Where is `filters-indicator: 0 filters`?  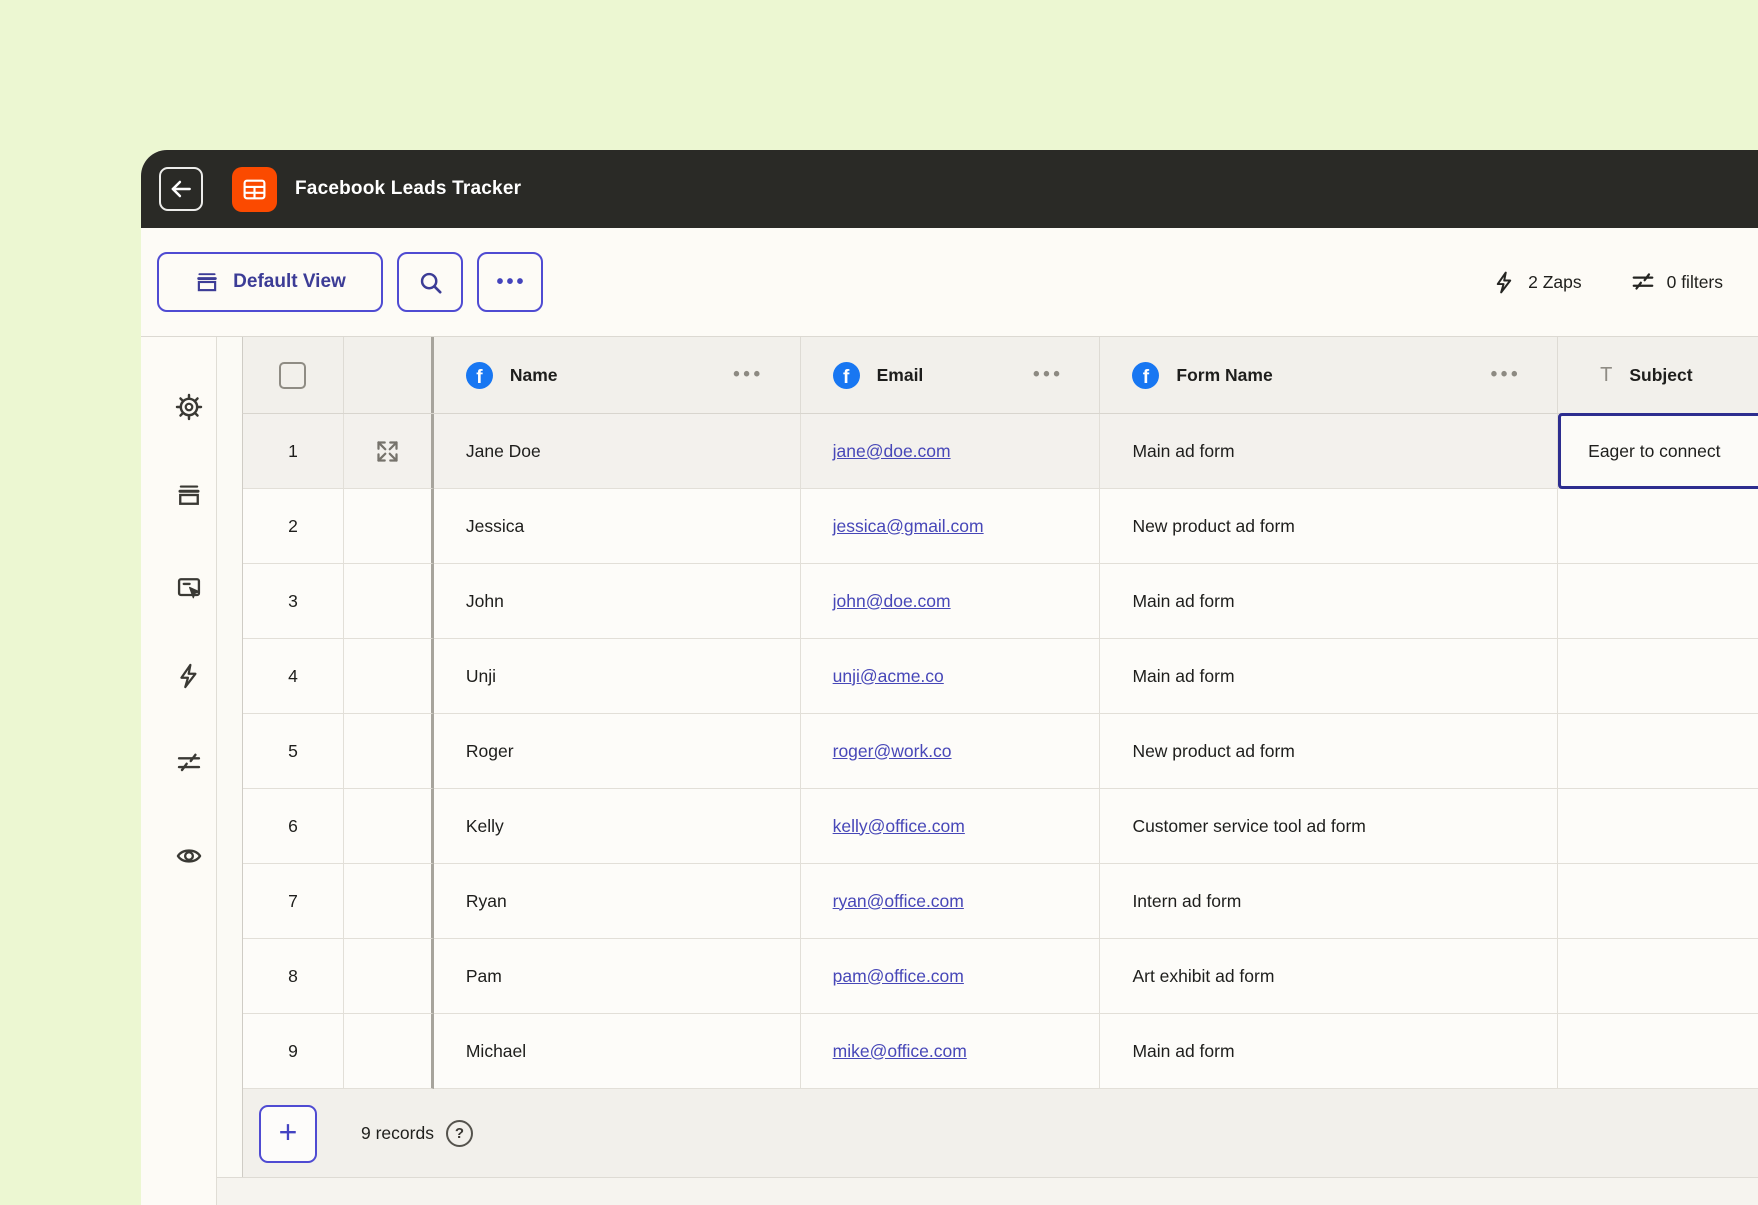
filters-indicator: 0 filters is located at coordinates (1676, 282).